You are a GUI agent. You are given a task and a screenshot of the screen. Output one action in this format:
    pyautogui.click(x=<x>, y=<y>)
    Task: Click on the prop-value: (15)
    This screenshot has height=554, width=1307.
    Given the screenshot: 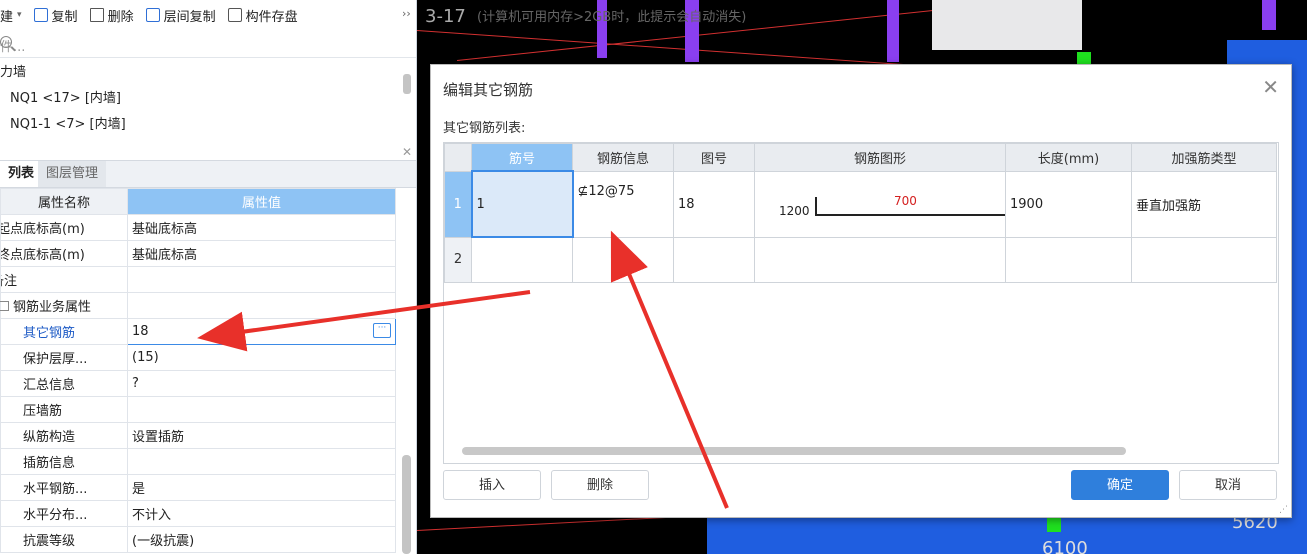 What is the action you would take?
    pyautogui.click(x=261, y=357)
    